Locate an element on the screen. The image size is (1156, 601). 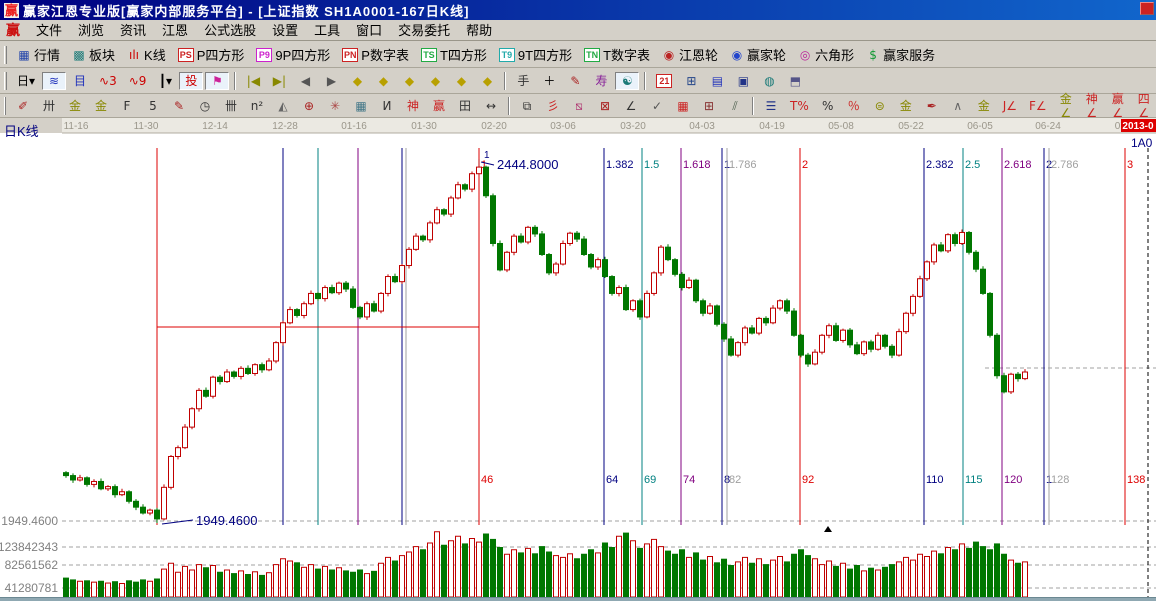
diamond-right-button: ◆ is located at coordinates (383, 81).